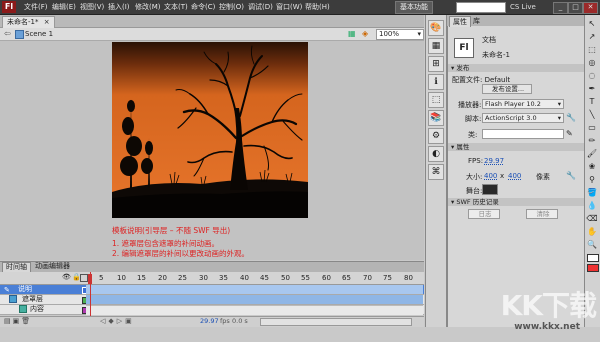 The image size is (600, 342). What do you see at coordinates (47, 22) in the screenshot?
I see `close-tab-icon: ×` at bounding box center [47, 22].